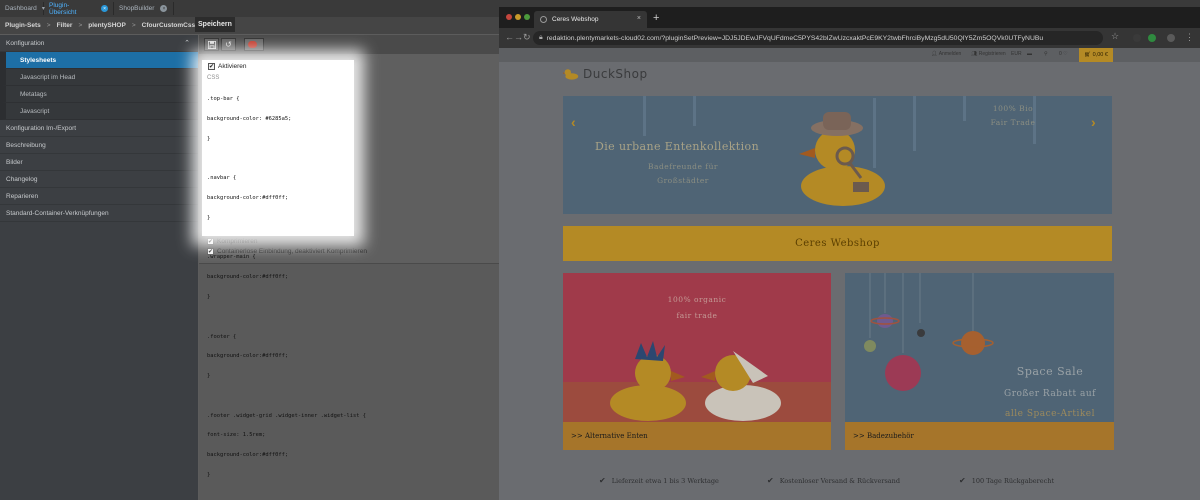  Describe the element at coordinates (1046, 54) in the screenshot. I see `search-icon: ⚲` at that location.